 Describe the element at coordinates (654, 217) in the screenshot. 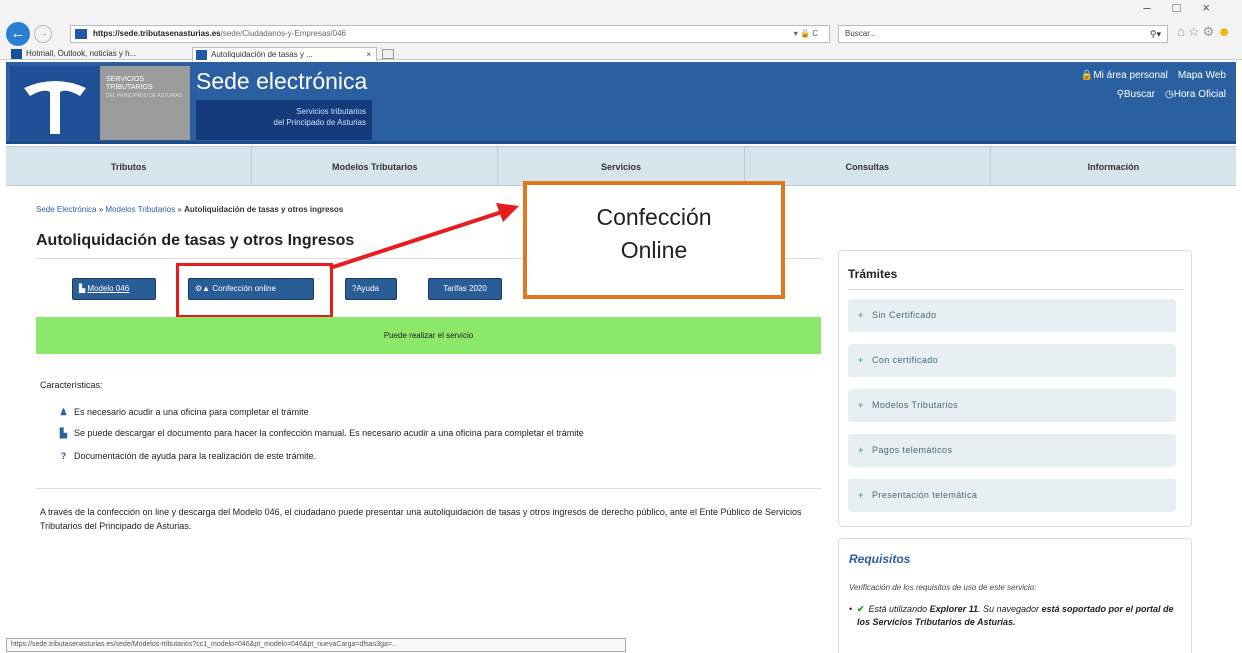

I see `callout-line-1: Confección` at that location.